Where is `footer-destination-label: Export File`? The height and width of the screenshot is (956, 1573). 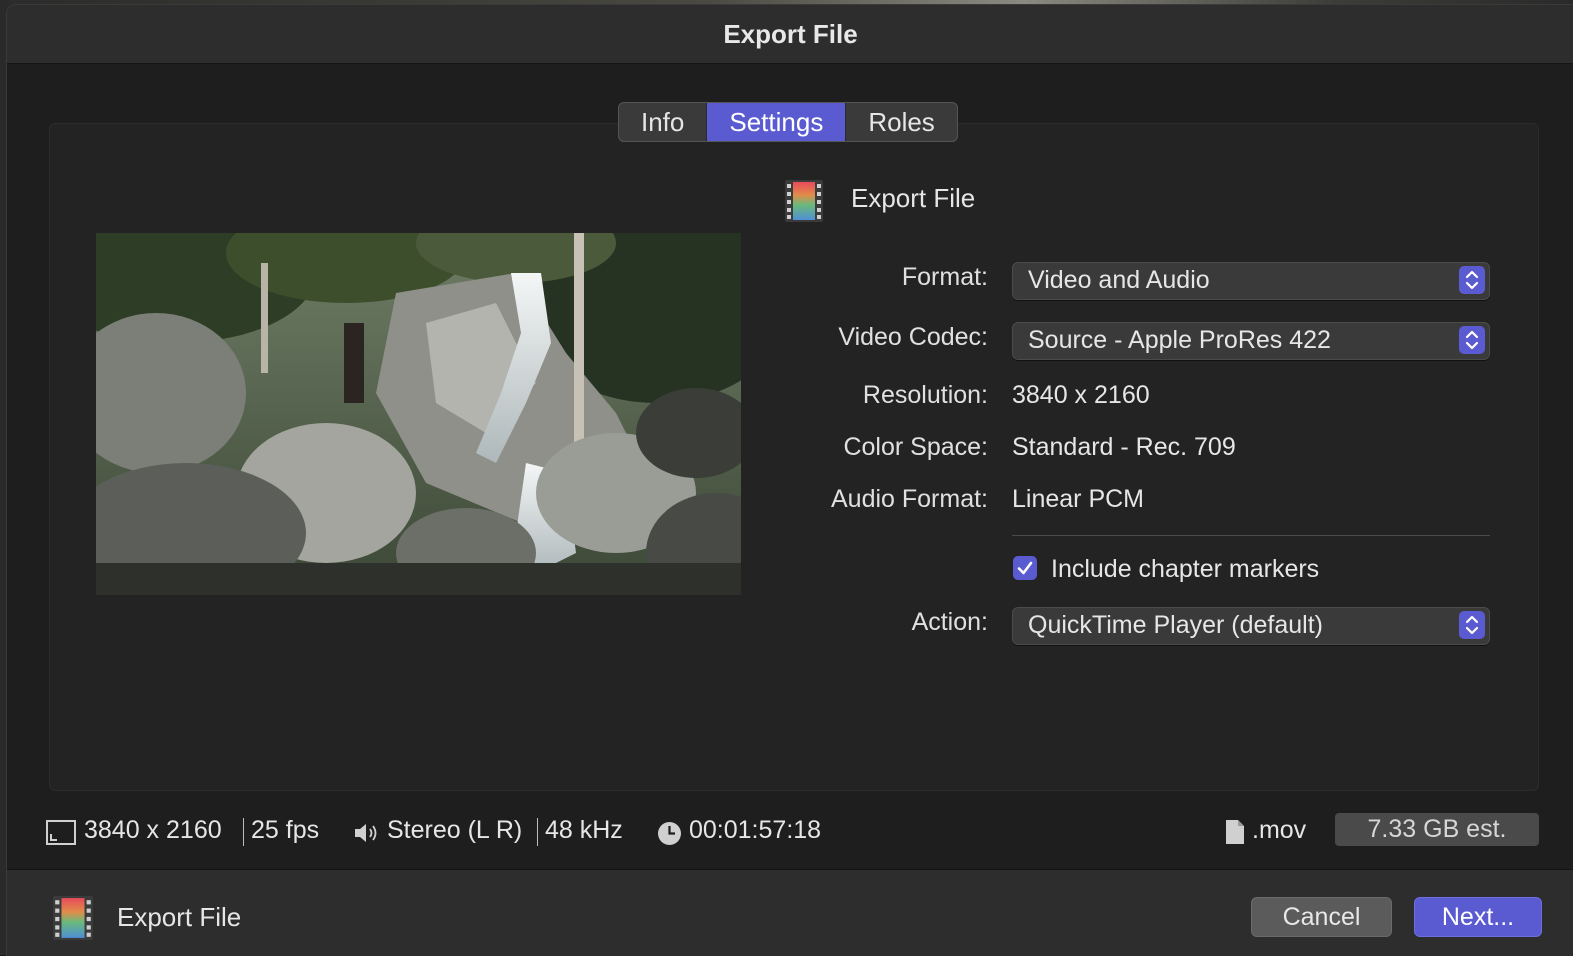 footer-destination-label: Export File is located at coordinates (179, 917).